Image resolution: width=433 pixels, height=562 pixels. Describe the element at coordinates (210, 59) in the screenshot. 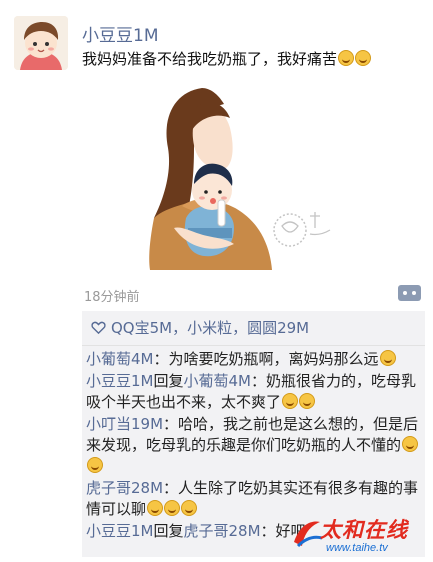

I see `post-text-content: 我妈妈准备不给我吃奶瓶了，我好痛苦` at that location.